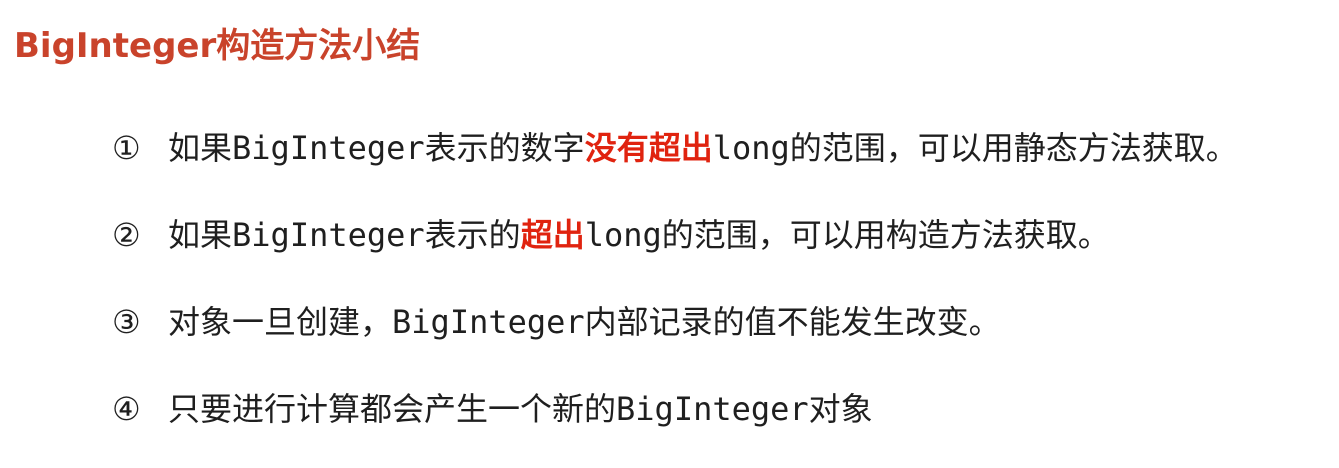 The image size is (1339, 468). What do you see at coordinates (885, 235) in the screenshot?
I see `text-segment: 的范围，可以用构造方法获取。` at bounding box center [885, 235].